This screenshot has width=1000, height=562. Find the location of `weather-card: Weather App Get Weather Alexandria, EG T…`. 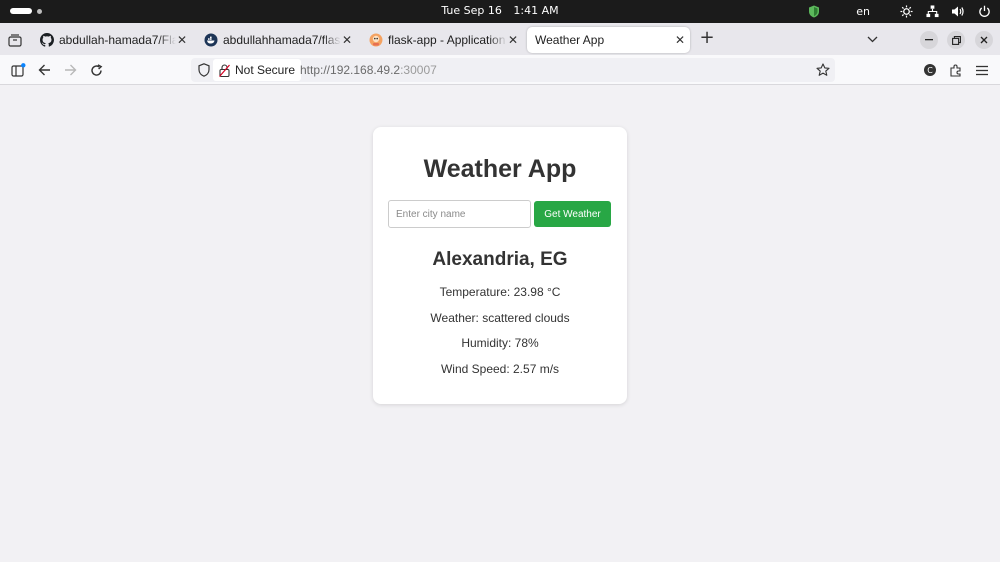

weather-card: Weather App Get Weather Alexandria, EG T… is located at coordinates (500, 265).